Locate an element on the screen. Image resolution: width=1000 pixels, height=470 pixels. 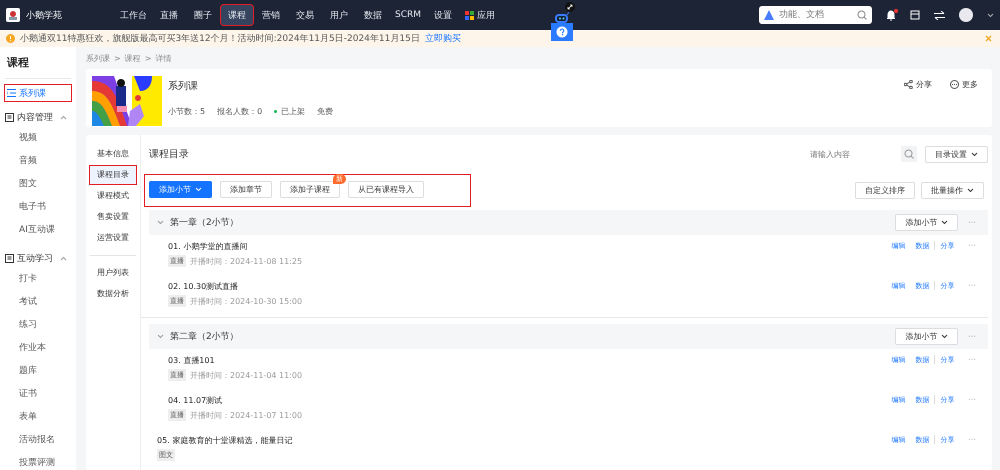
course-stat: 小节数：5 is located at coordinates (187, 111).